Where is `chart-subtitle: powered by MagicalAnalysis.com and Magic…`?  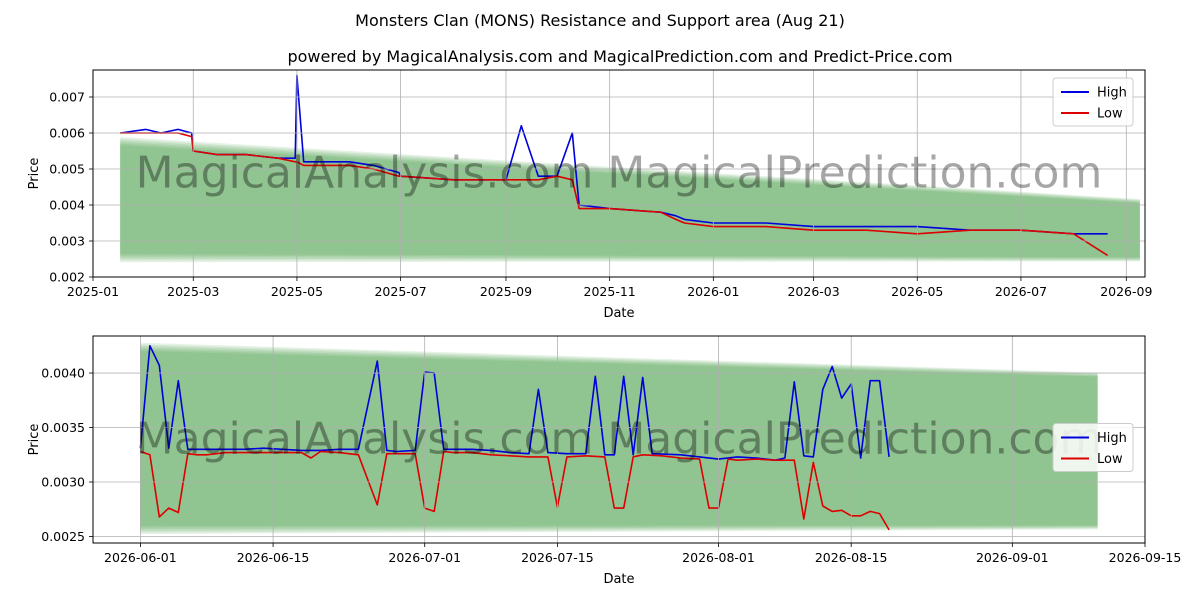
chart-subtitle: powered by MagicalAnalysis.com and Magic… is located at coordinates (619, 56).